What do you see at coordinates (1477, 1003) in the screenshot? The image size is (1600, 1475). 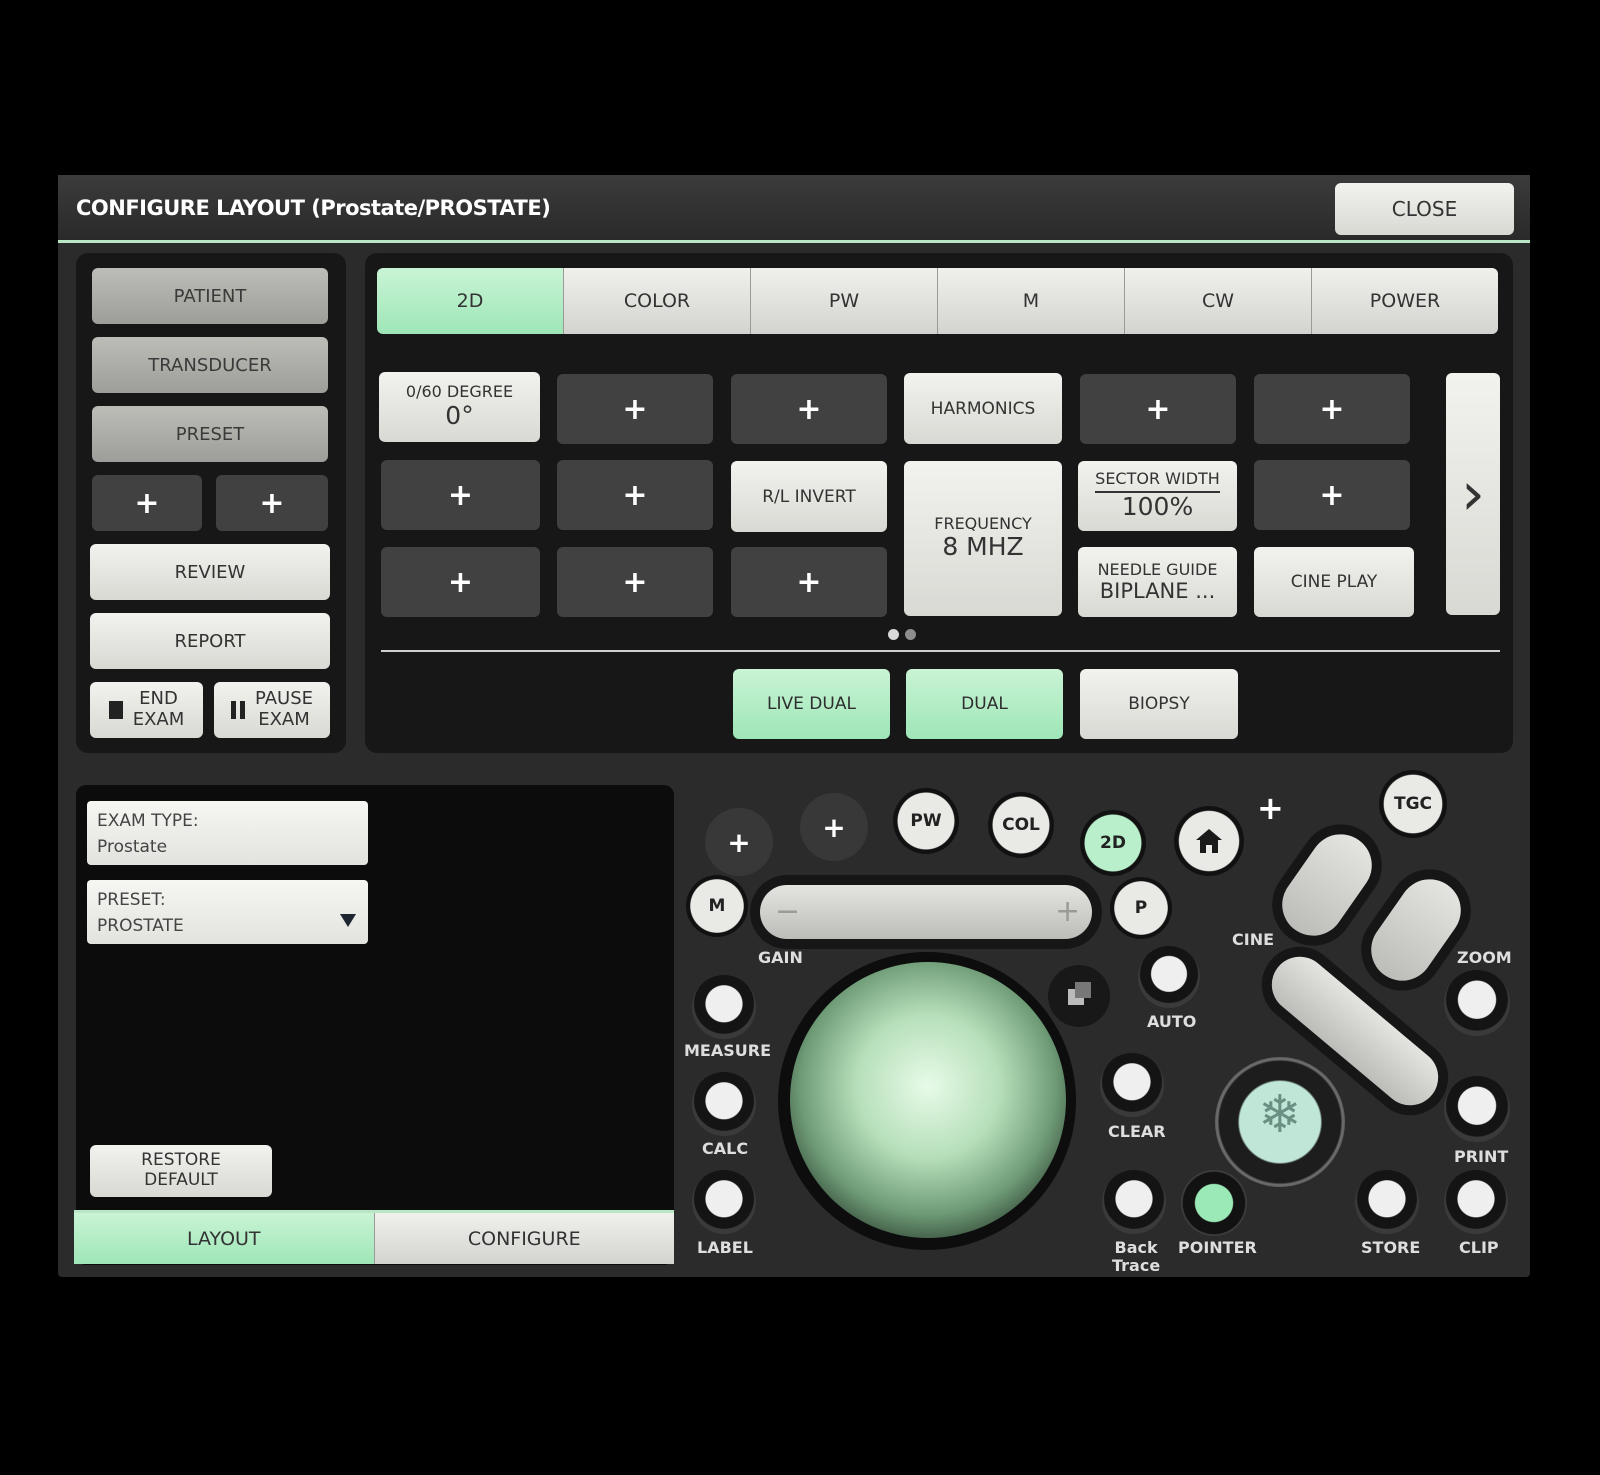 I see `zoom-knob` at bounding box center [1477, 1003].